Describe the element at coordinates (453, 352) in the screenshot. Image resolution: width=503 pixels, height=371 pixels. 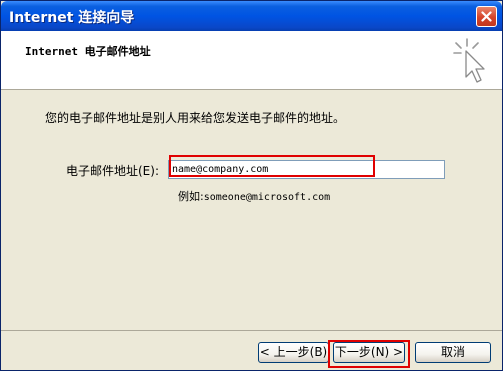
I see `cancel-button: 取消` at that location.